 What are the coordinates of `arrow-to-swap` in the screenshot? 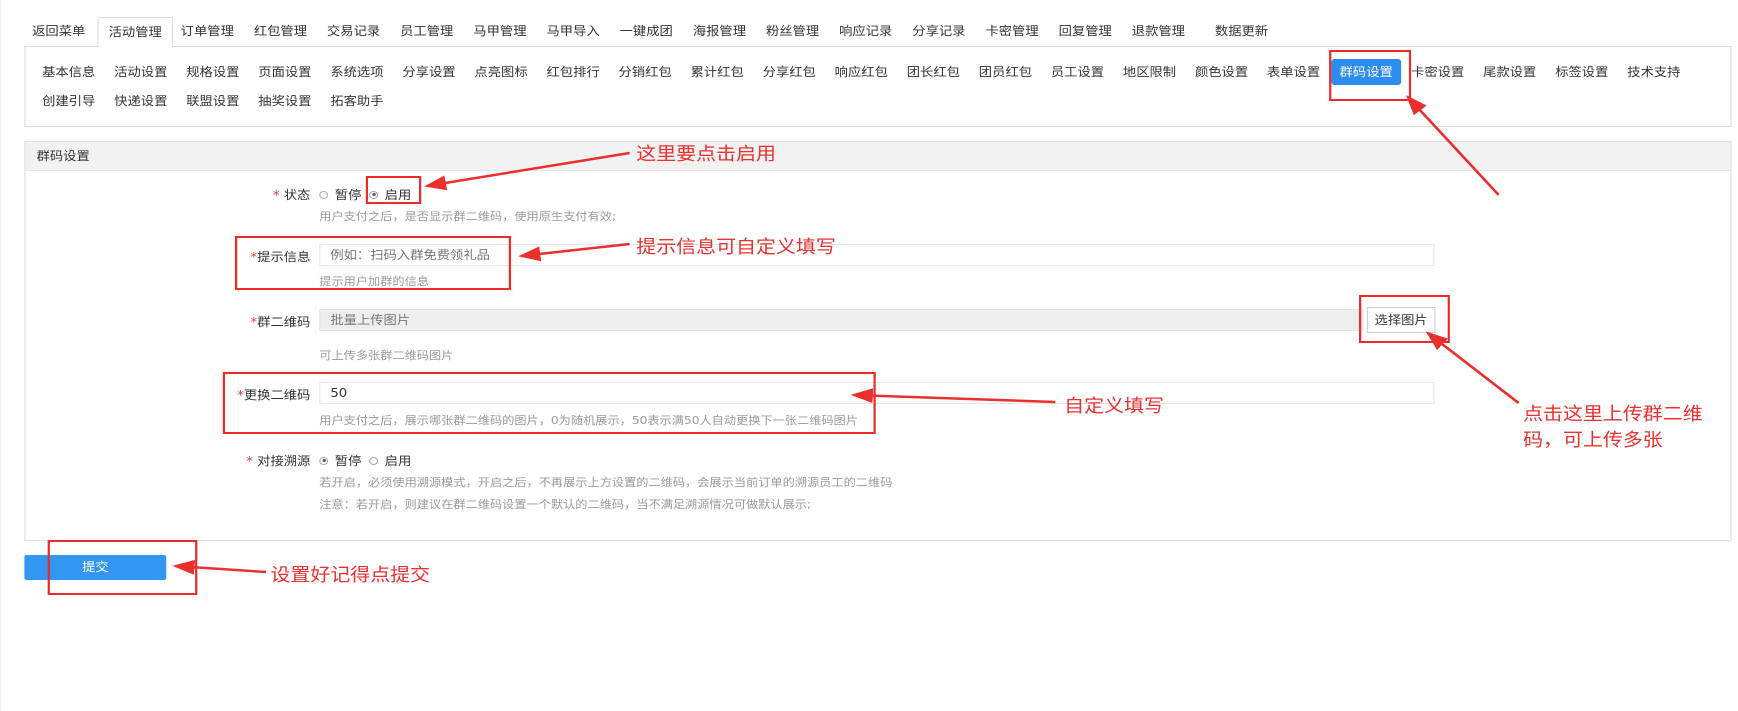 It's located at (953, 396).